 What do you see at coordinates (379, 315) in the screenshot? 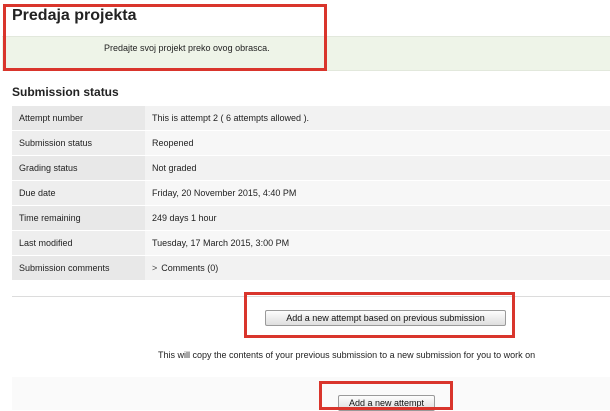
I see `highlight-box-previous-attempt` at bounding box center [379, 315].